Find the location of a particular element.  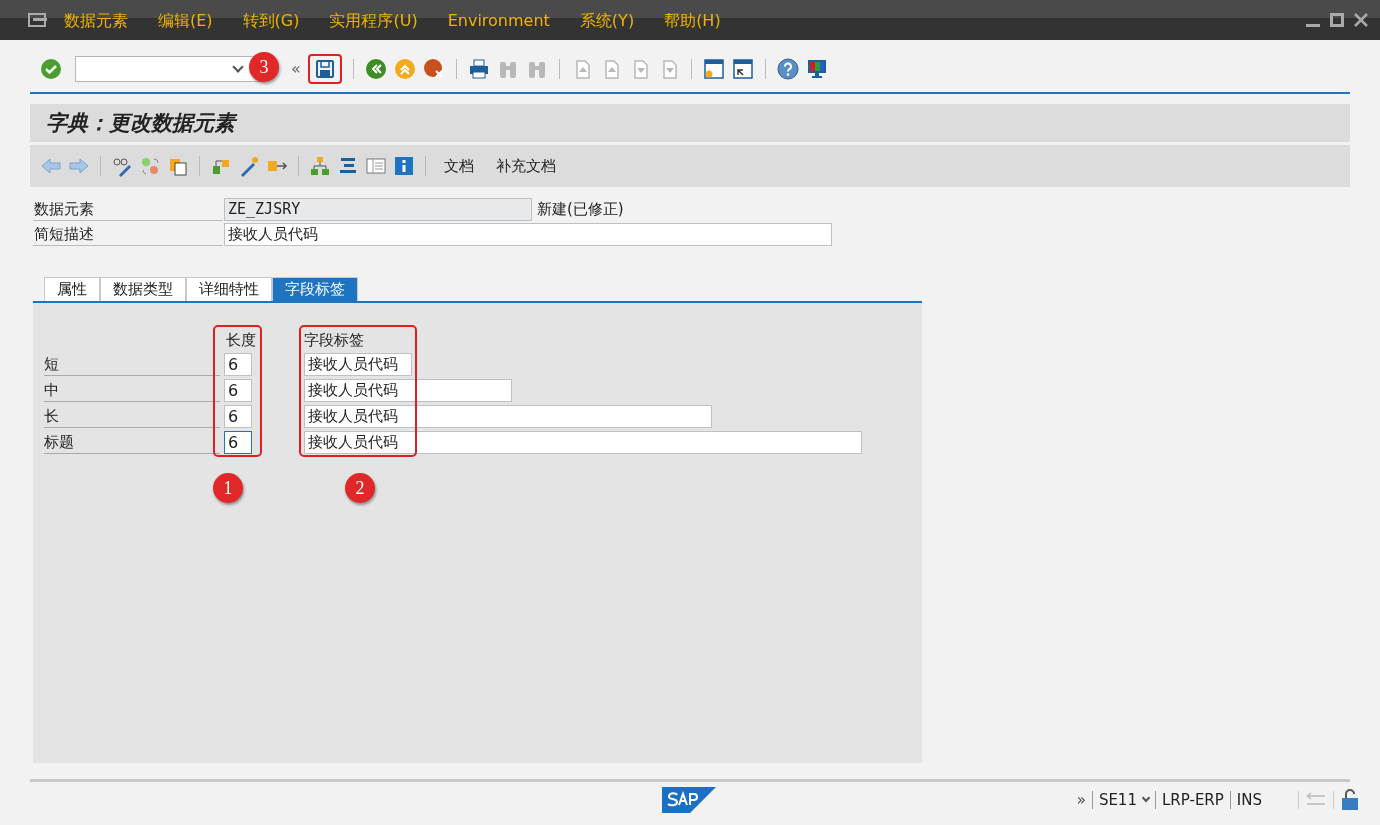

row-label: 短 is located at coordinates (132, 364).